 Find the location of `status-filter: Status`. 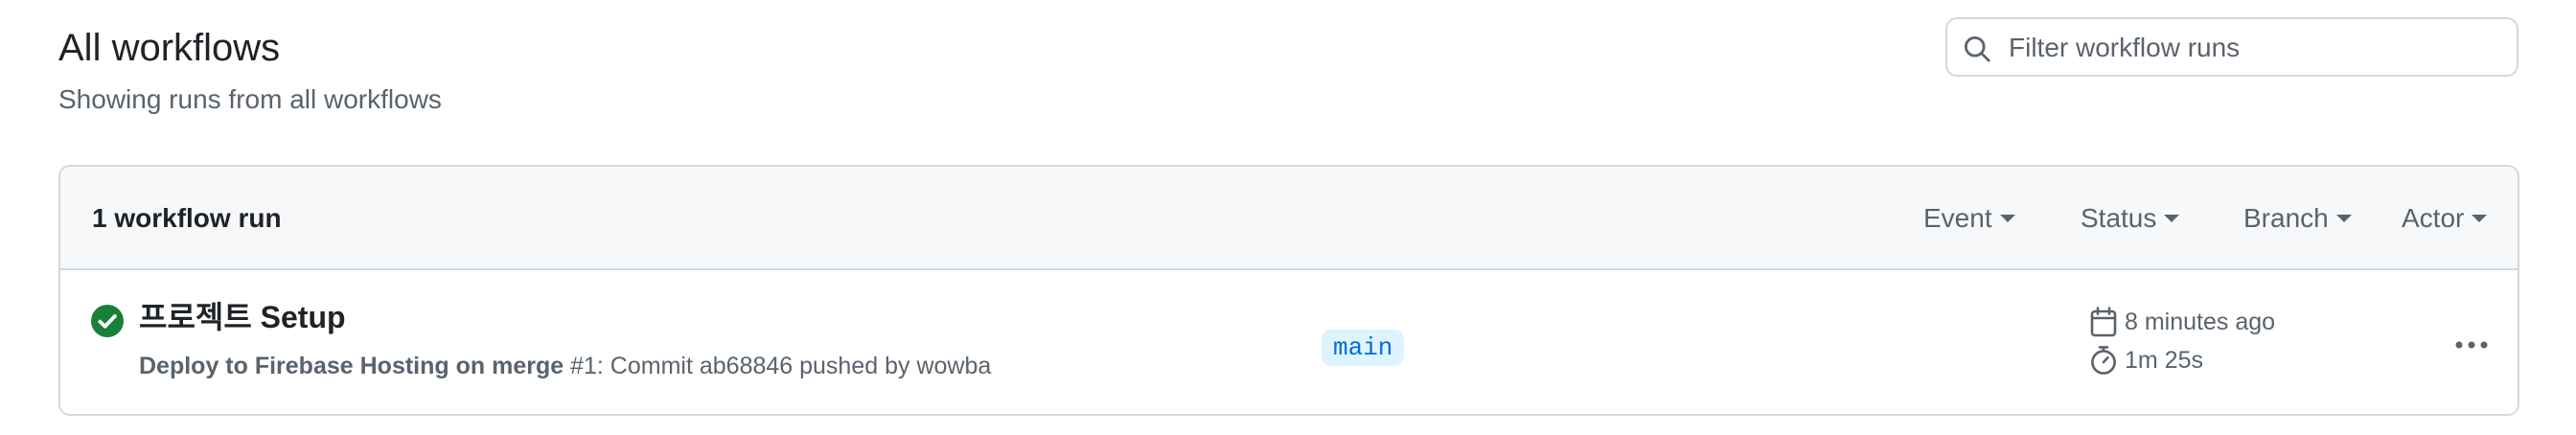

status-filter: Status is located at coordinates (2130, 218).